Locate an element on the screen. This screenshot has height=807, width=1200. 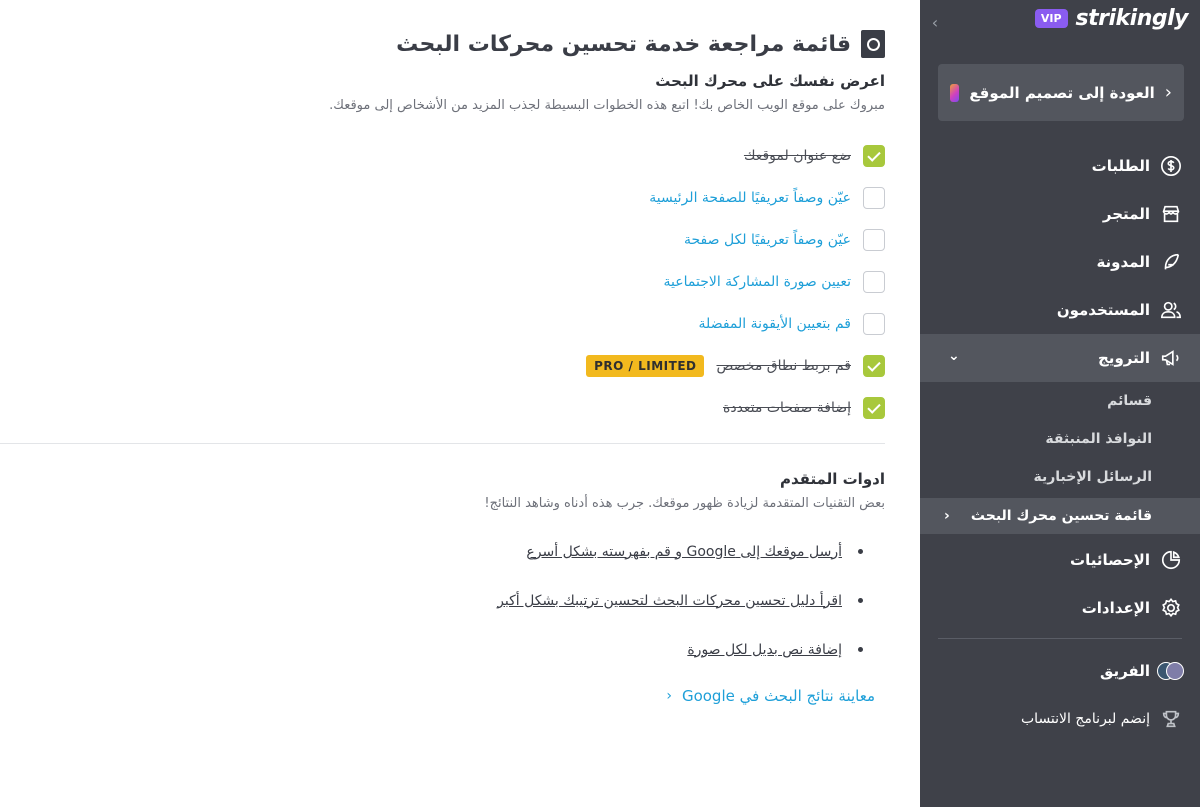
brand: strikingly VIP is located at coordinates (1111, 18).